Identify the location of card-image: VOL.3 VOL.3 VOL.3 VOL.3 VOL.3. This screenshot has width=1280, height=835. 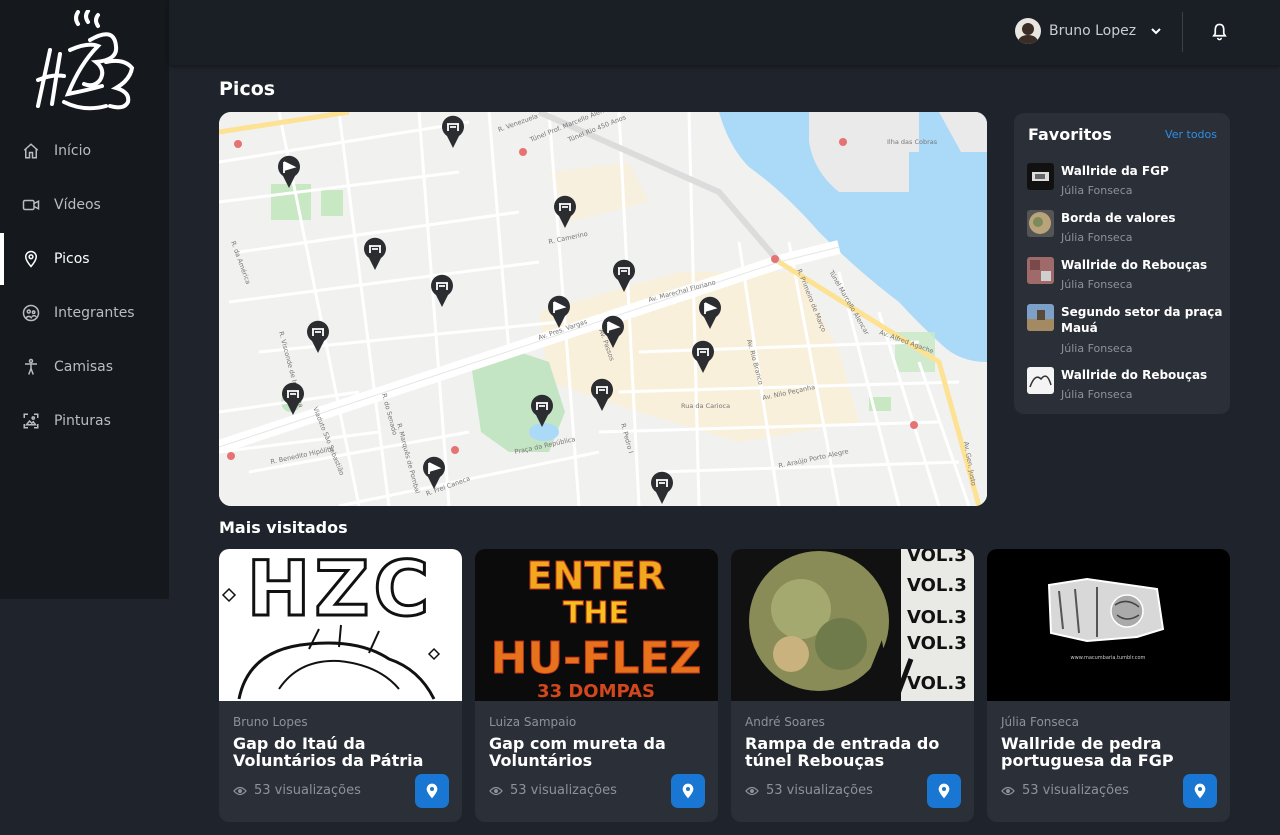
(852, 625).